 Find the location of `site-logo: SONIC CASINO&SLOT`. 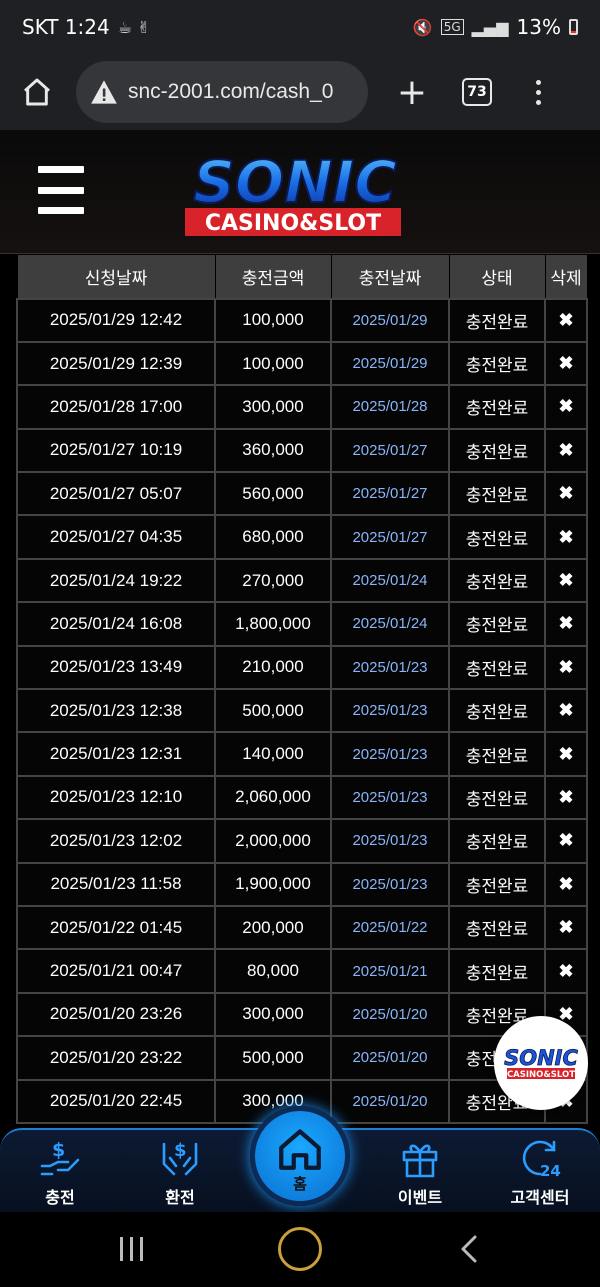

site-logo: SONIC CASINO&SLOT is located at coordinates (295, 194).